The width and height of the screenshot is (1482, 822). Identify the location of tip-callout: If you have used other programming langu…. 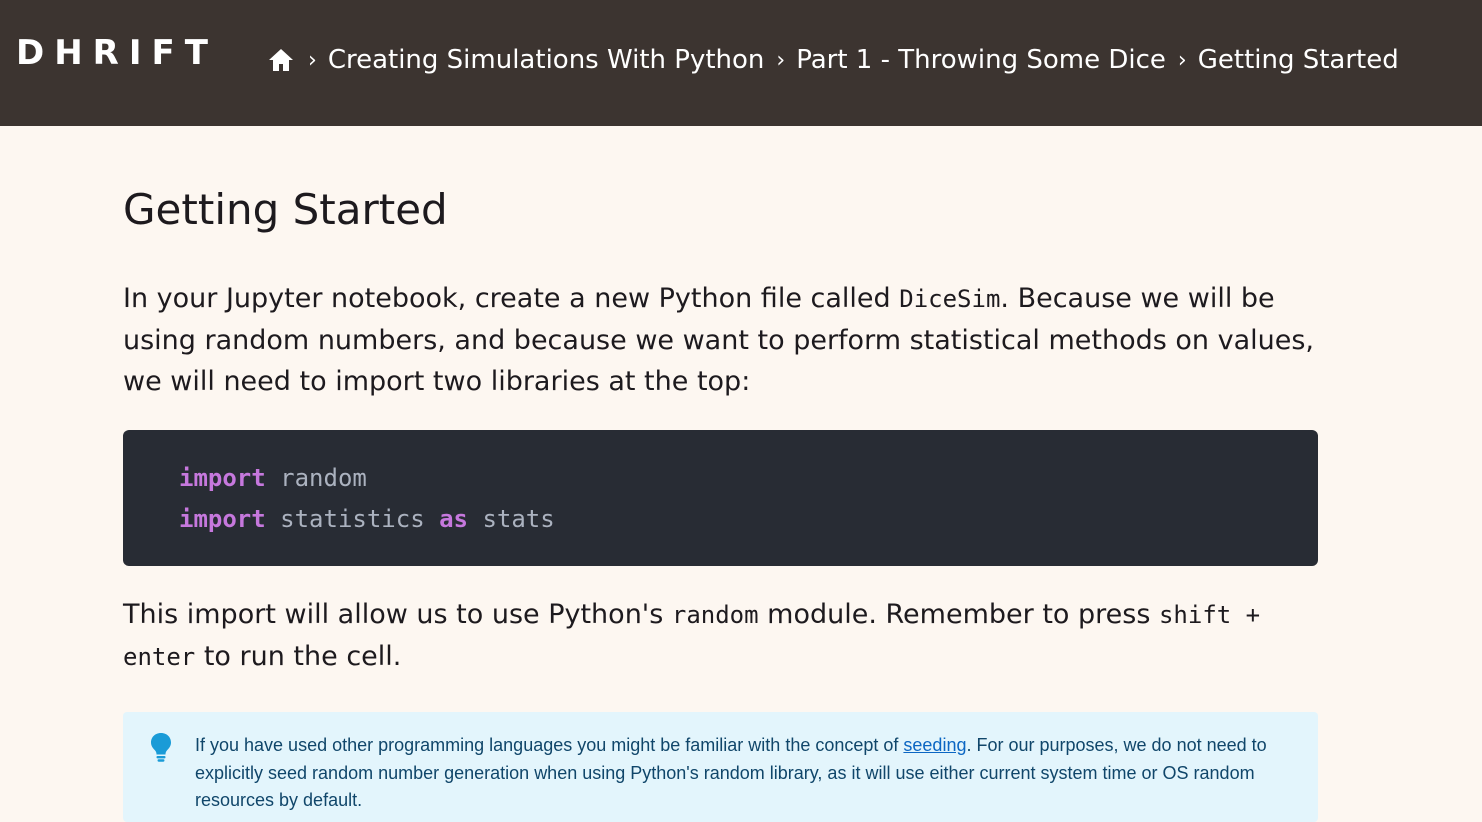
(720, 767).